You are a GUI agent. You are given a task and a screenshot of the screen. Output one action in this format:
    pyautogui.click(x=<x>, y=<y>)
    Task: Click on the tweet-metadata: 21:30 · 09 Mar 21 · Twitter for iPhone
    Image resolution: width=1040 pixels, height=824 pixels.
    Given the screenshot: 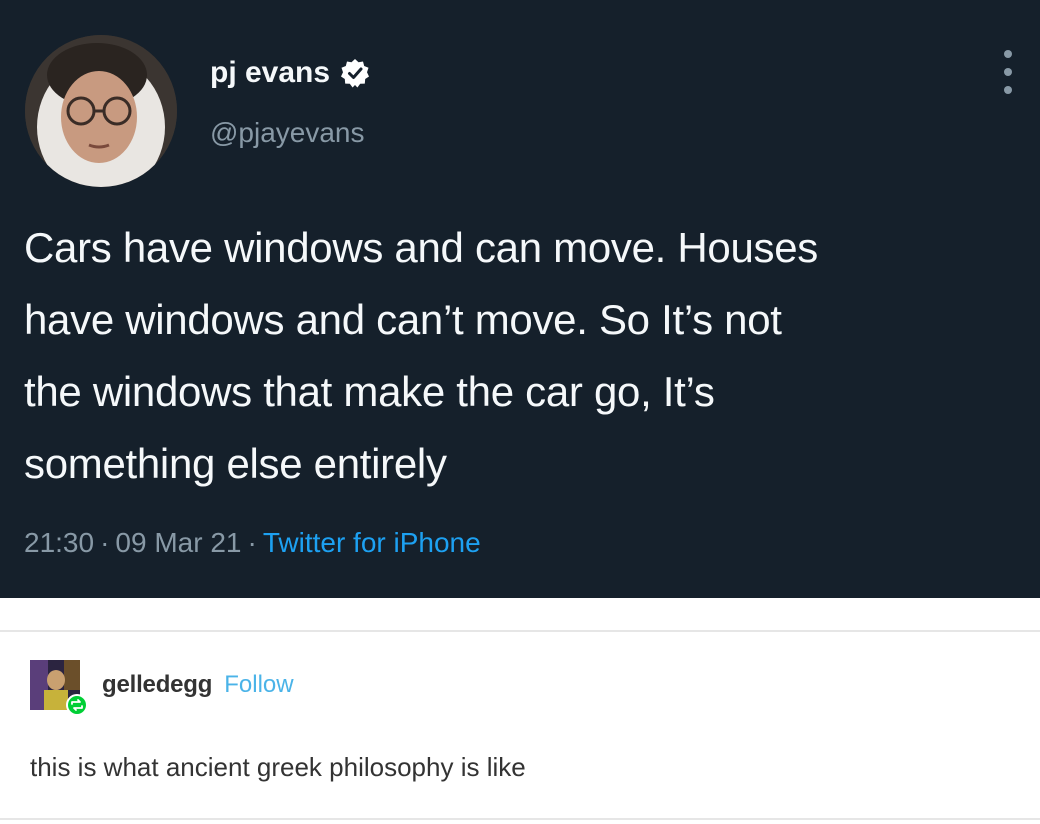 What is the action you would take?
    pyautogui.click(x=252, y=543)
    